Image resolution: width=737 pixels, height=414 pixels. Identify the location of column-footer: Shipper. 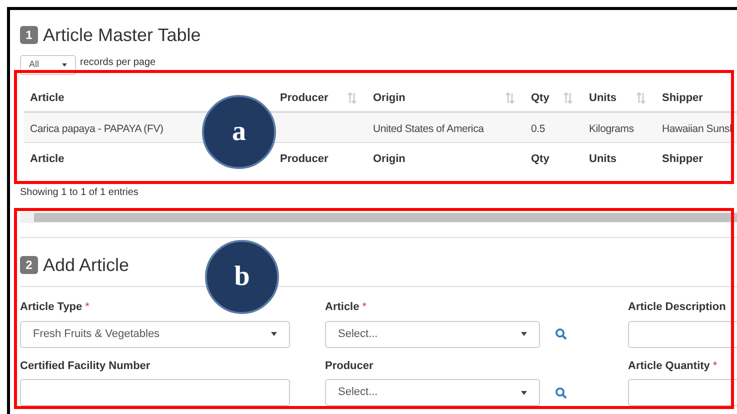
(682, 159).